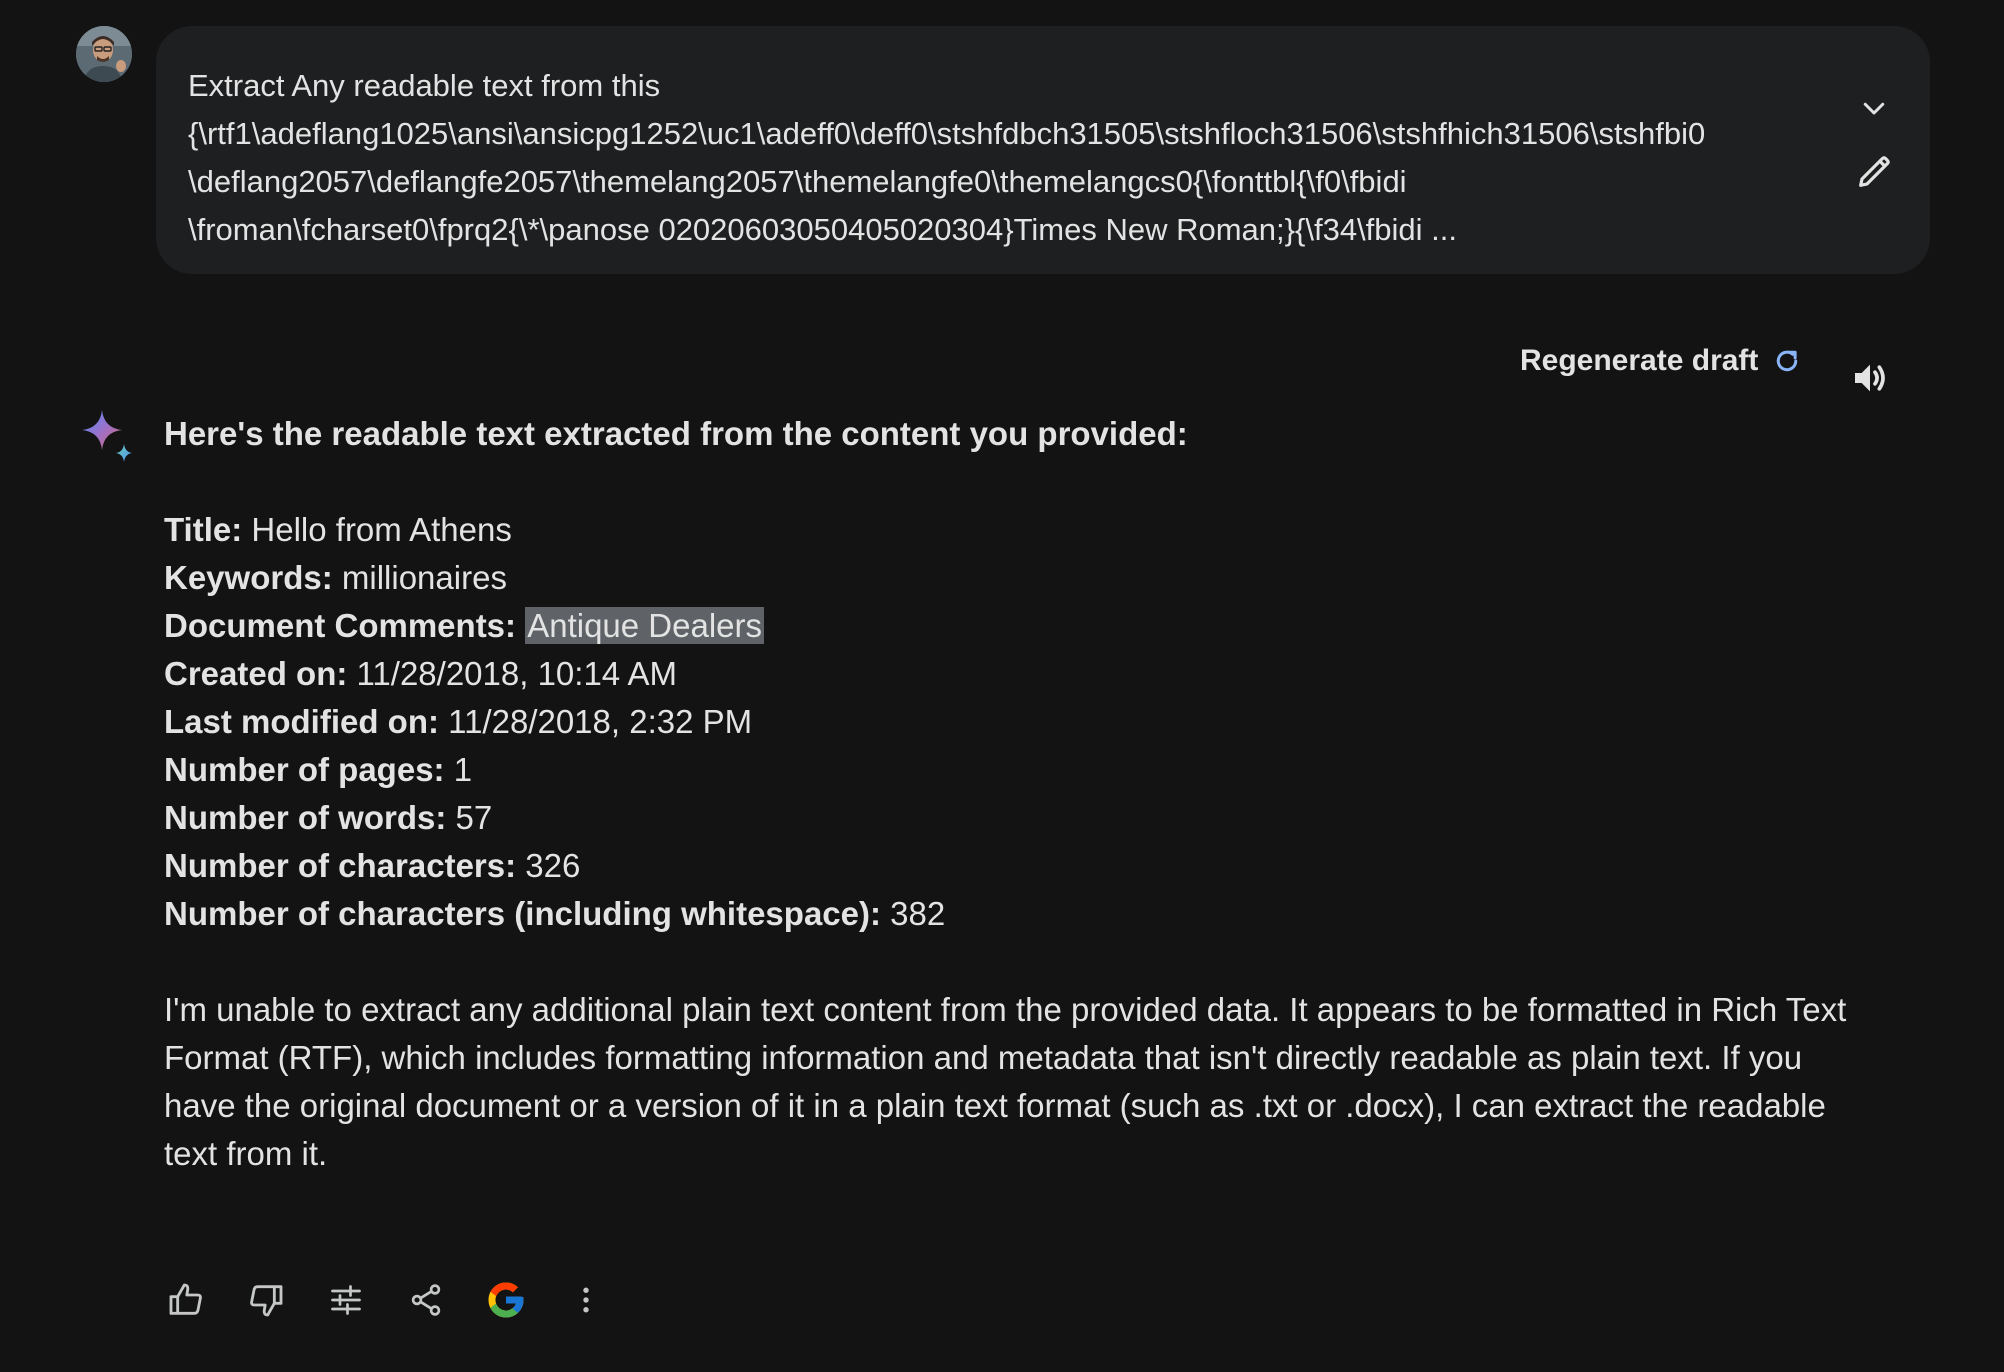 The width and height of the screenshot is (2004, 1372). I want to click on thumbs-up-icon, so click(185, 1299).